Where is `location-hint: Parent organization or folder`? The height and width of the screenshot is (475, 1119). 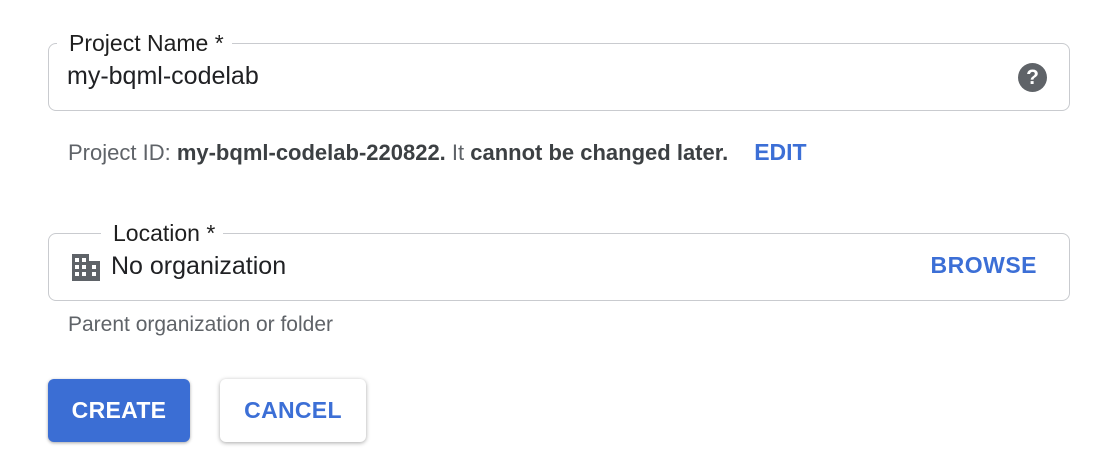
location-hint: Parent organization or folder is located at coordinates (200, 324).